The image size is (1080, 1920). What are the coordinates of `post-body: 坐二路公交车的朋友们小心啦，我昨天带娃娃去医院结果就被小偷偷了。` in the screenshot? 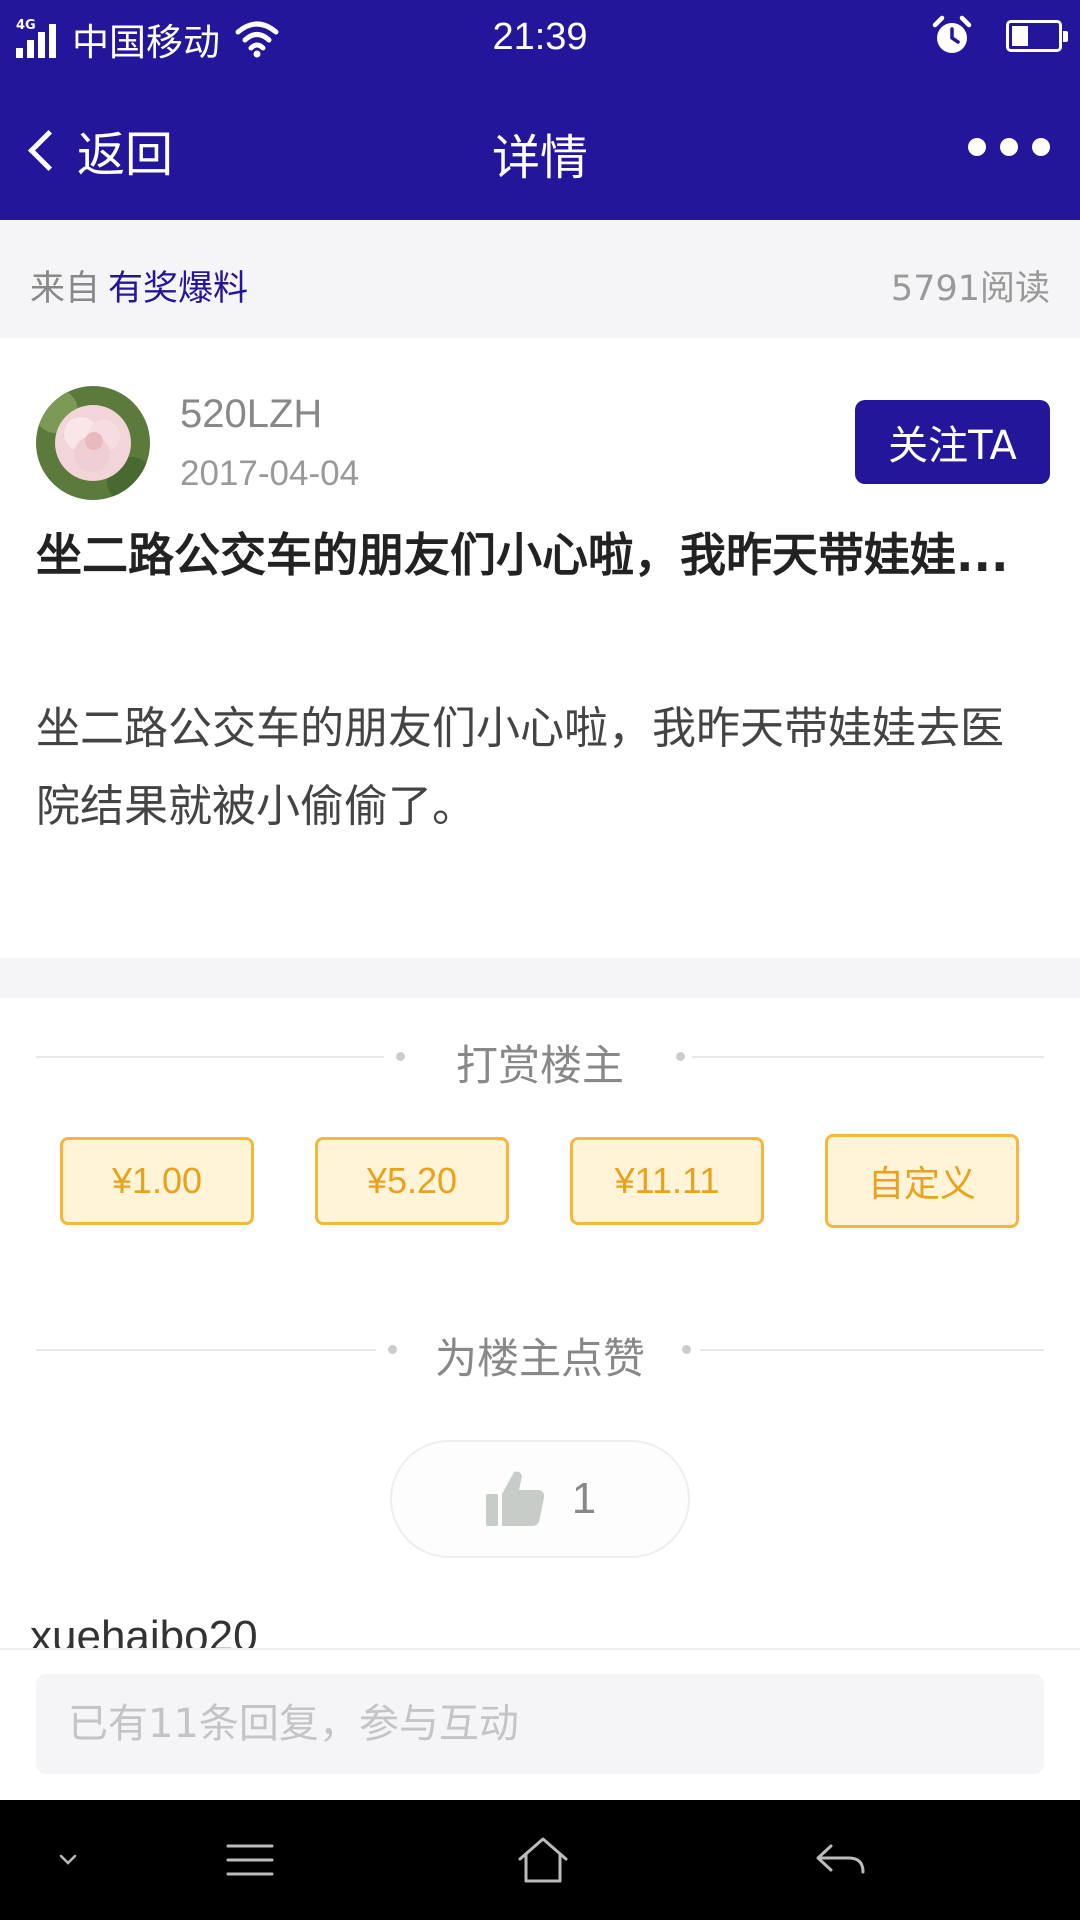 It's located at (520, 767).